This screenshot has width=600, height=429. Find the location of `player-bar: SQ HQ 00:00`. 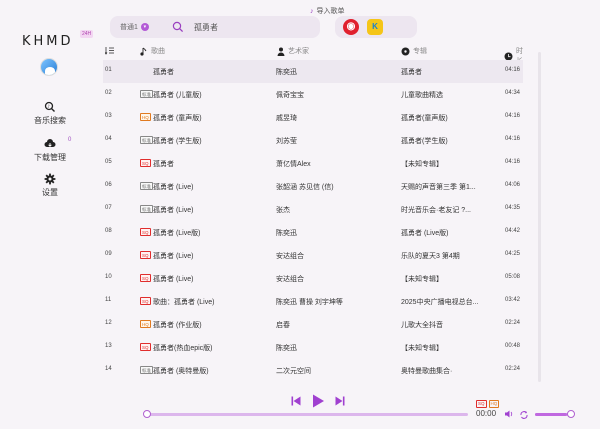

player-bar: SQ HQ 00:00 is located at coordinates (300, 408).